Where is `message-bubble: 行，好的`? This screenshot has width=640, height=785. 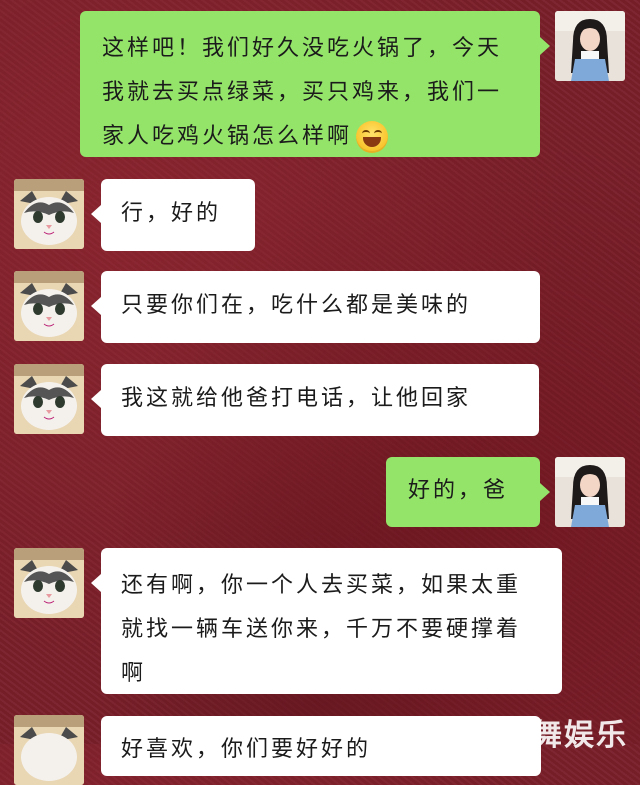
message-bubble: 行，好的 is located at coordinates (178, 215).